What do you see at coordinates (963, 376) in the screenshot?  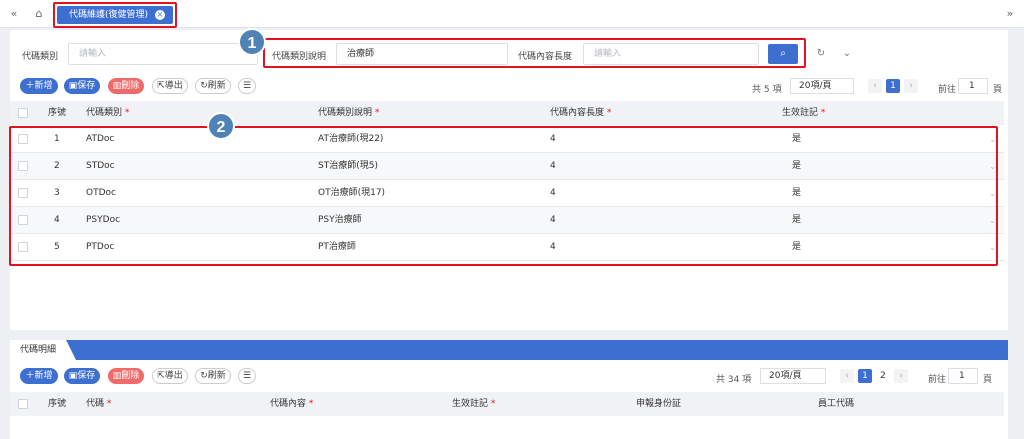 I see `detail-goto-page-input: 1` at bounding box center [963, 376].